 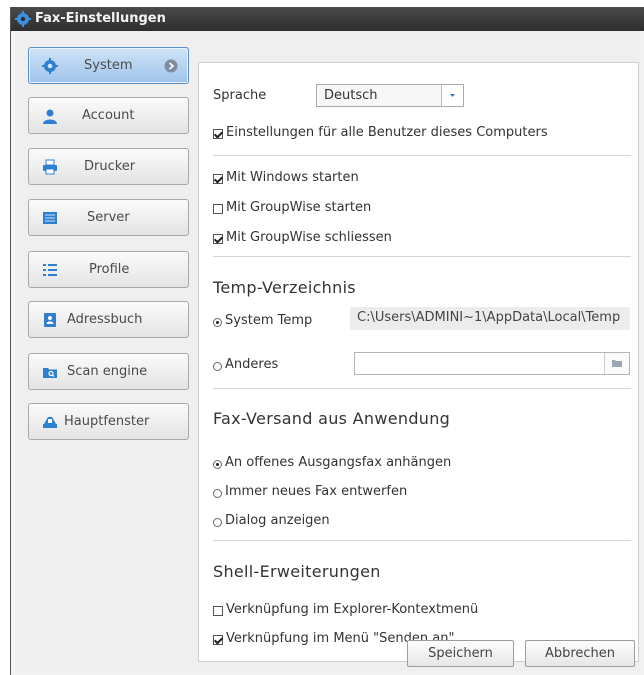 I want to click on window-title: Fax-Einstellungen, so click(x=100, y=18).